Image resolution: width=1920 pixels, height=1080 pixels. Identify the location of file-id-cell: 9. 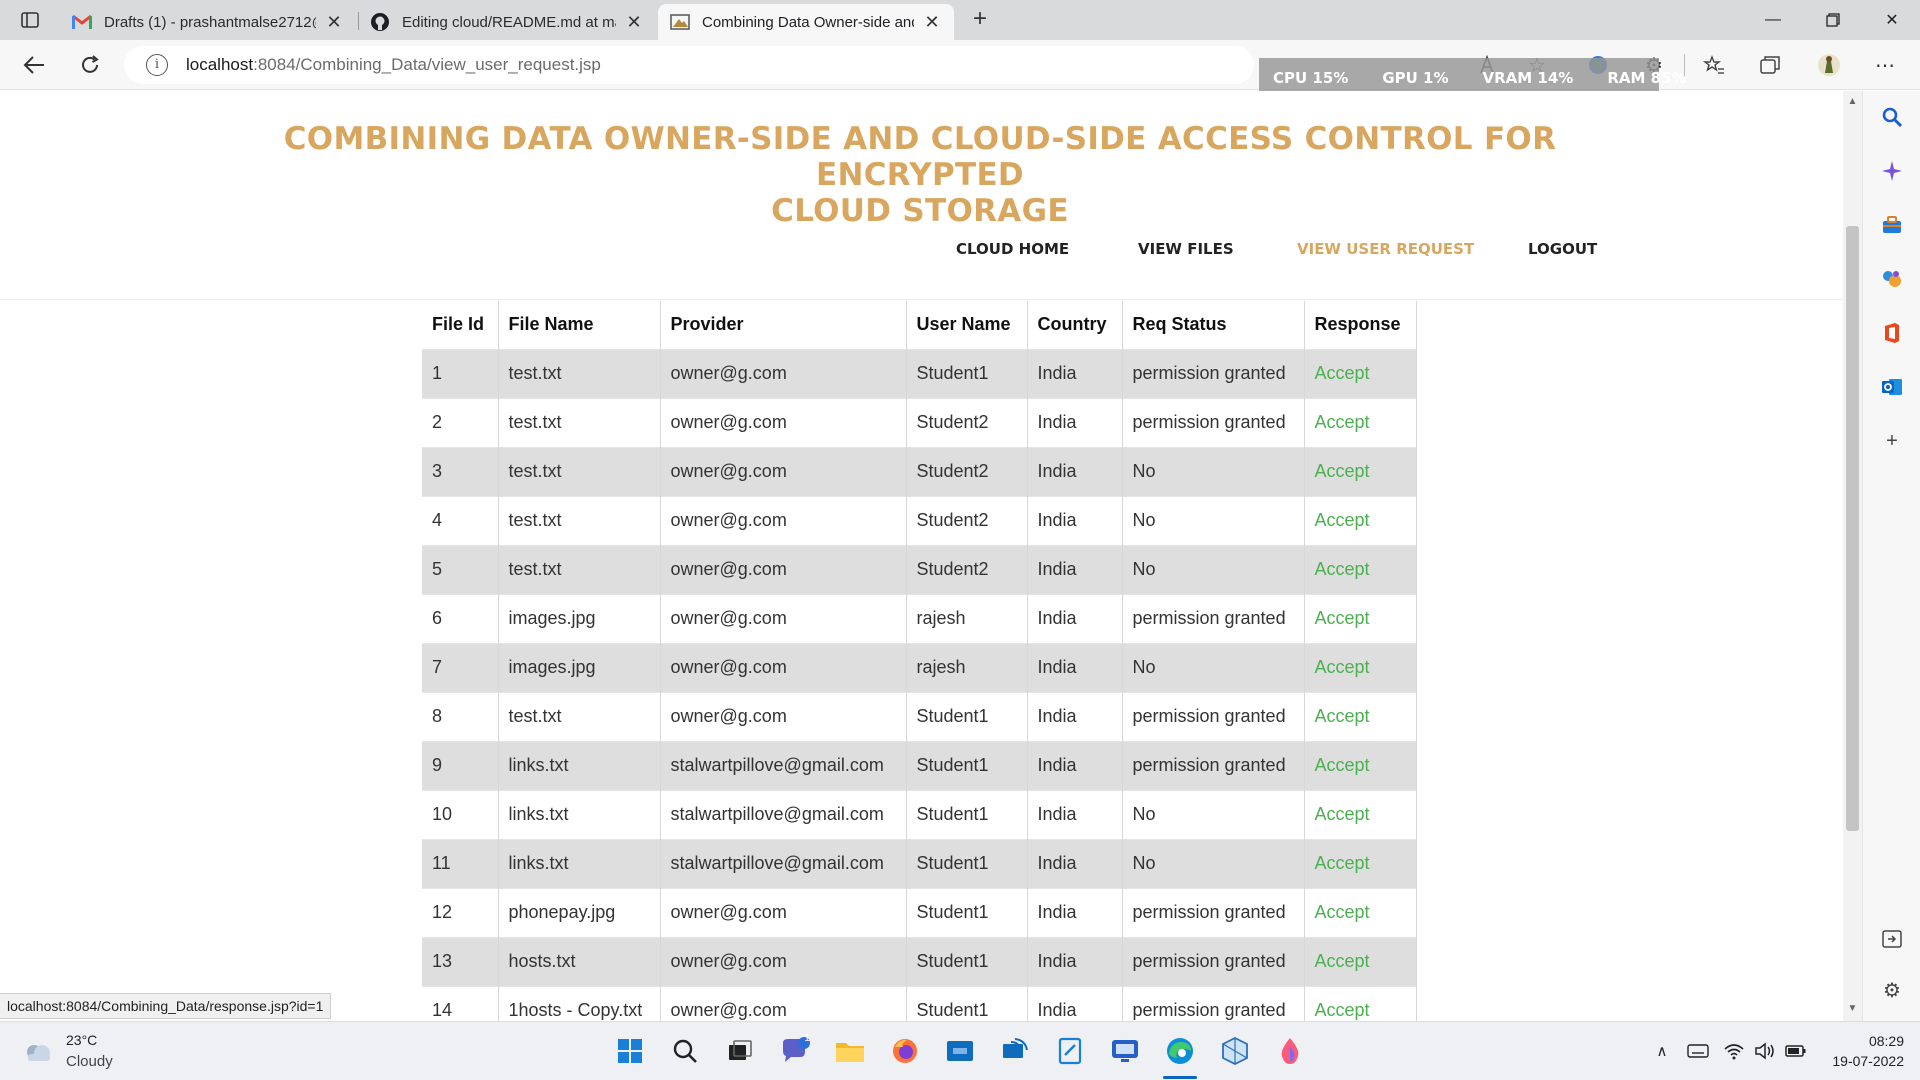
(460, 765).